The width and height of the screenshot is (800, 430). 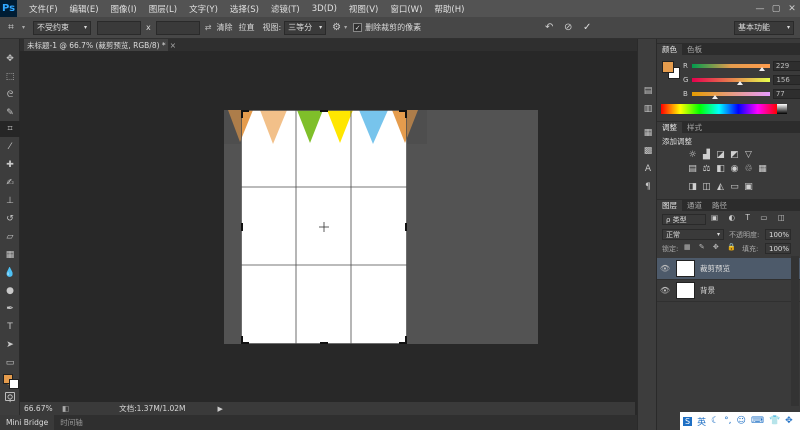 What do you see at coordinates (40, 408) in the screenshot?
I see `zoom-level: 66.67%` at bounding box center [40, 408].